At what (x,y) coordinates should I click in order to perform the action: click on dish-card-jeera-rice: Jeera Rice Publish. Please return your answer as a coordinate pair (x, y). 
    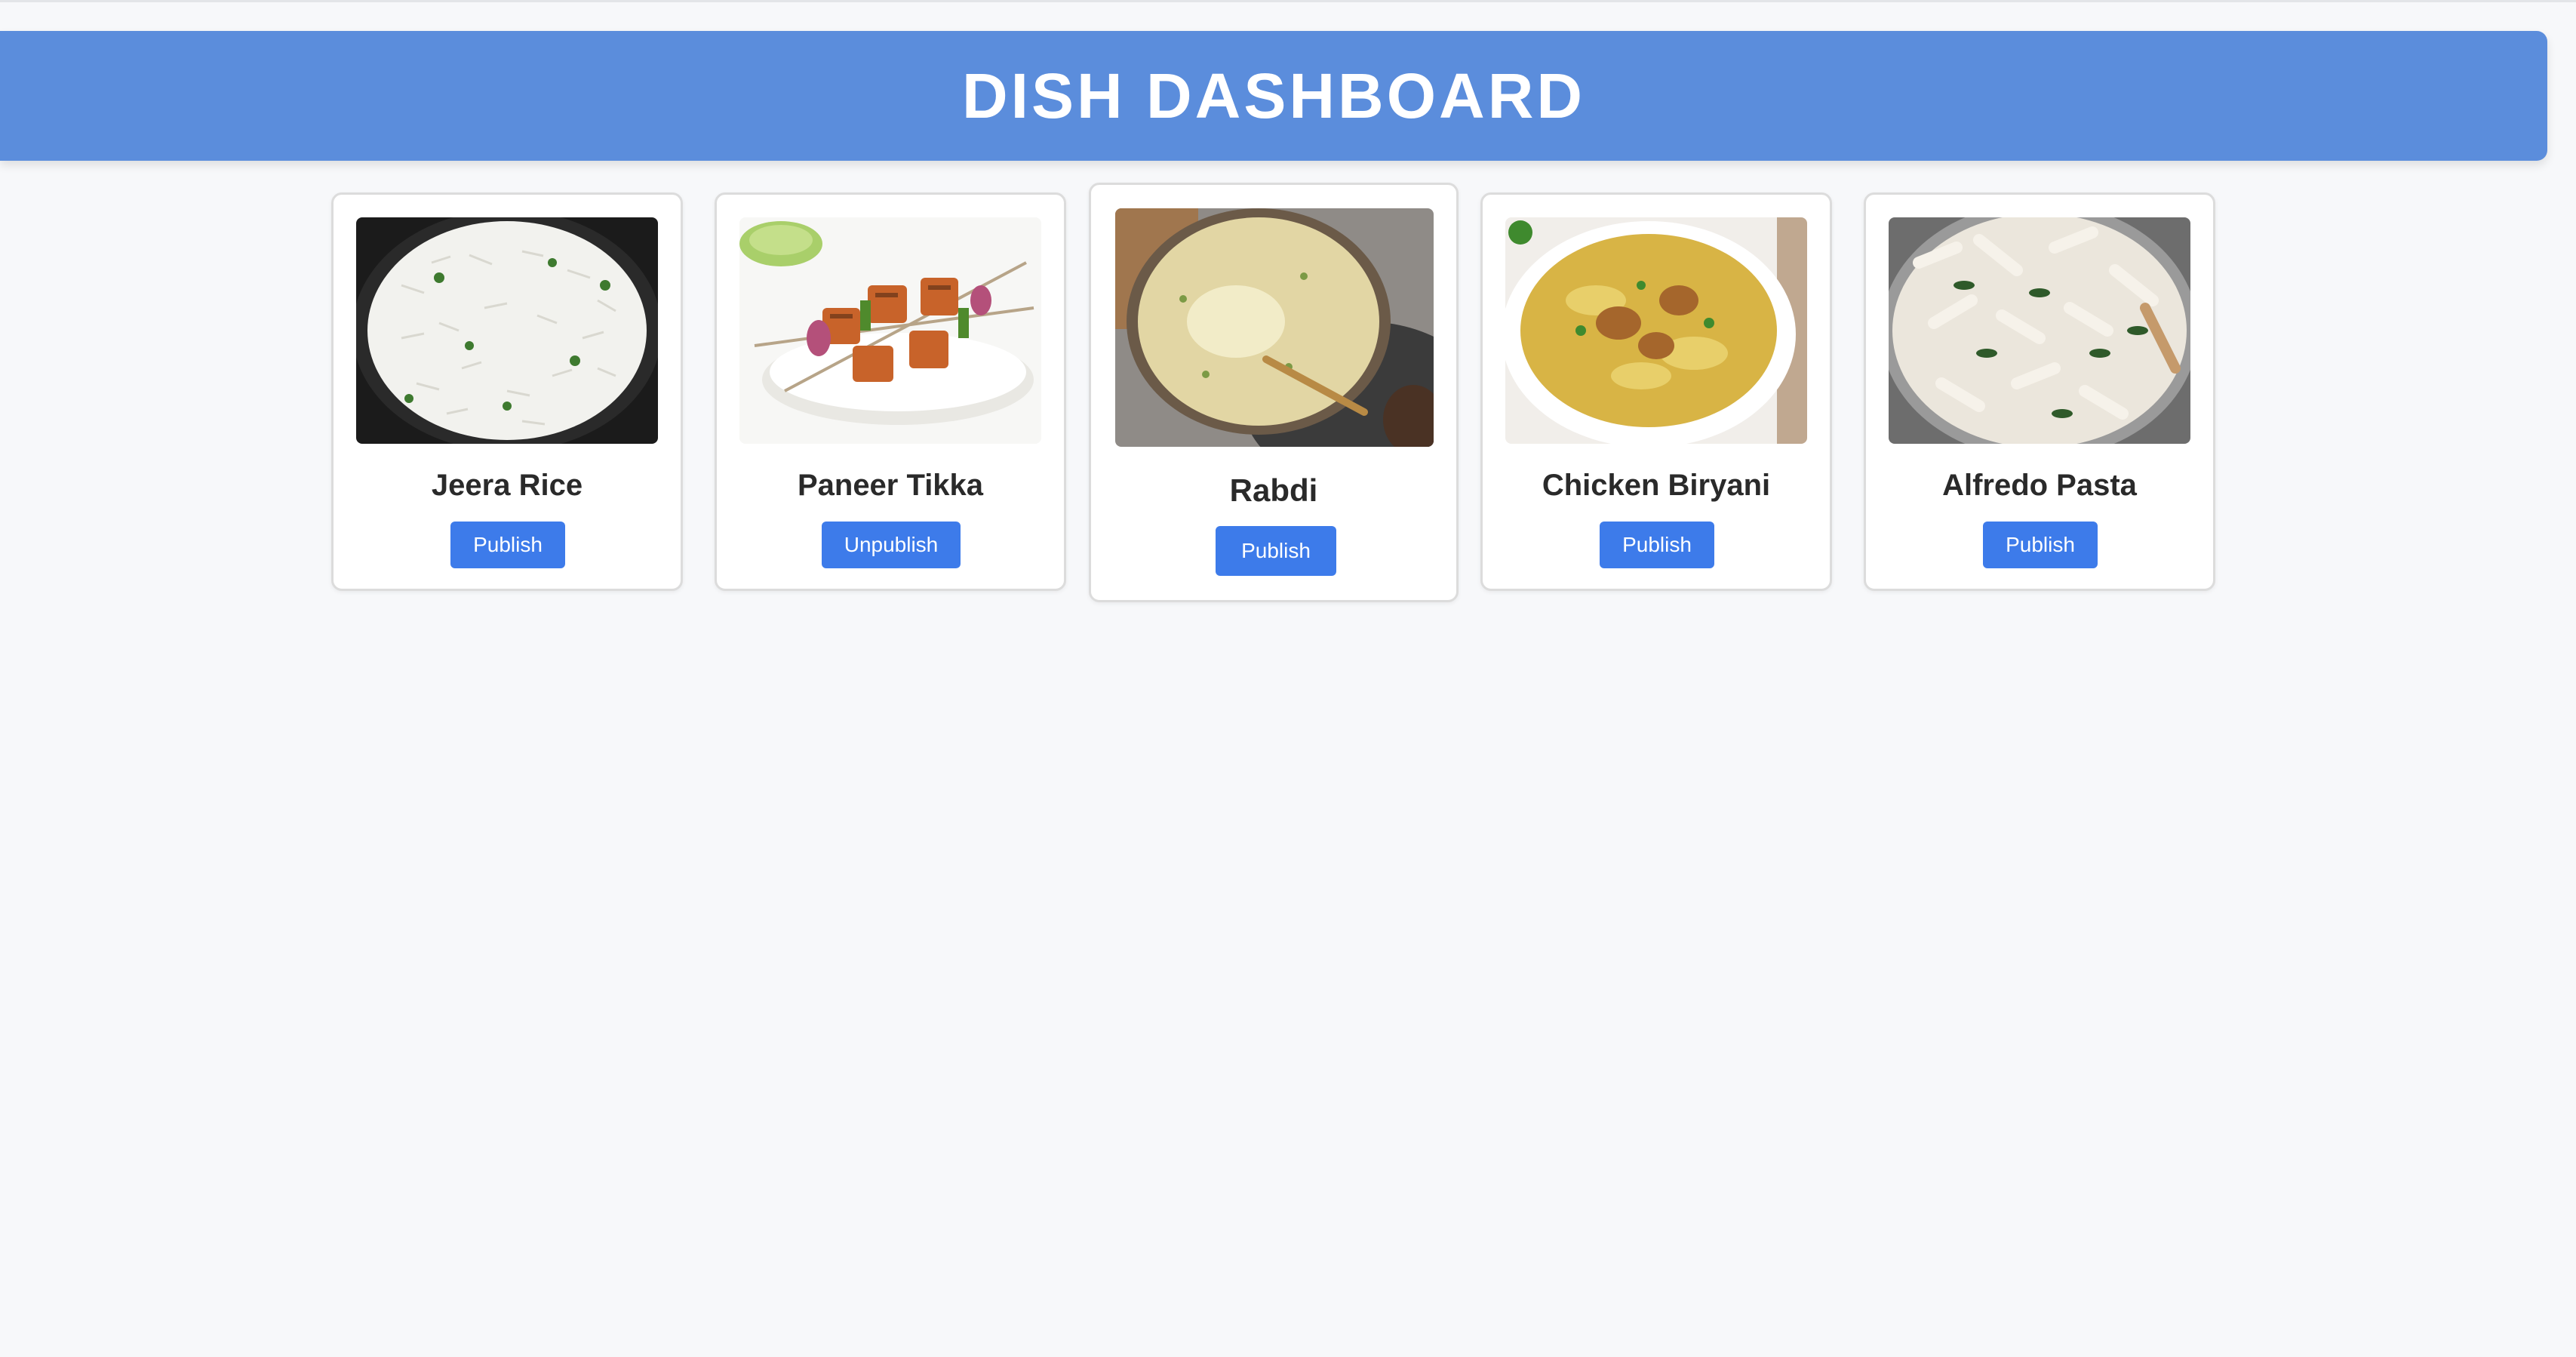
    Looking at the image, I should click on (507, 391).